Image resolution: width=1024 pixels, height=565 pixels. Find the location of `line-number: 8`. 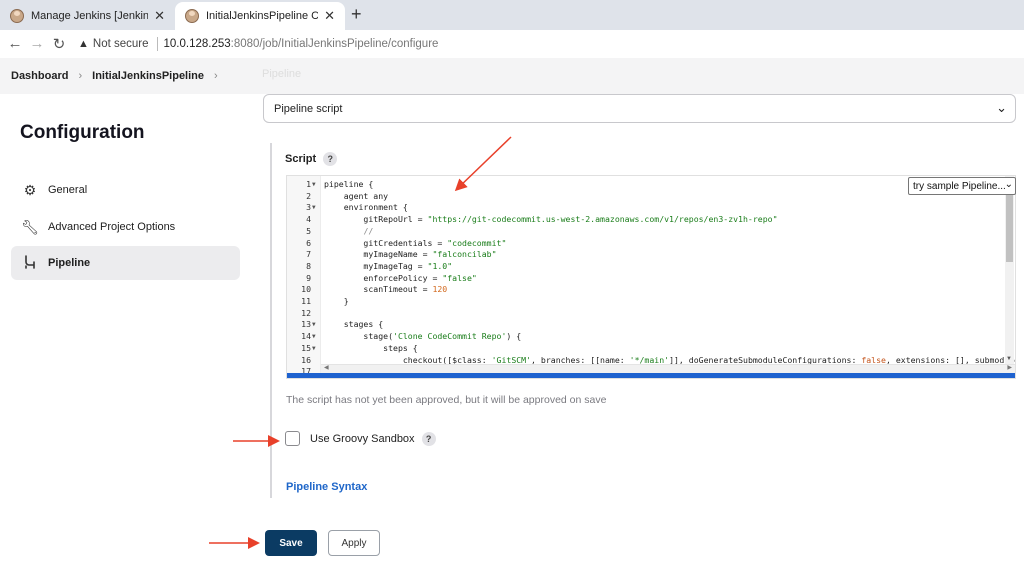

line-number: 8 is located at coordinates (308, 265).